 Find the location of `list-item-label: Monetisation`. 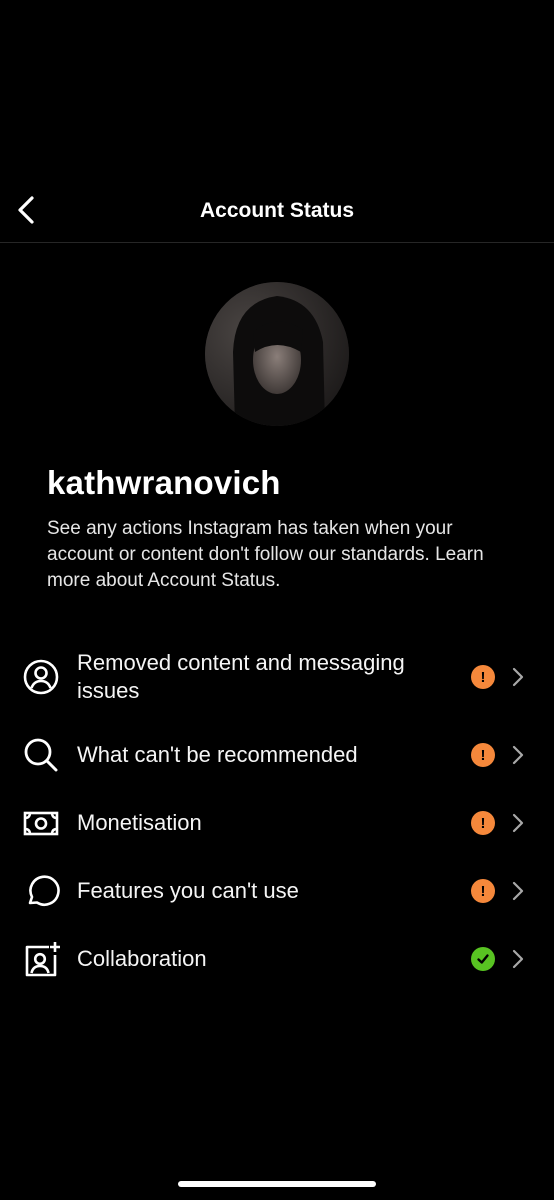

list-item-label: Monetisation is located at coordinates (139, 822).